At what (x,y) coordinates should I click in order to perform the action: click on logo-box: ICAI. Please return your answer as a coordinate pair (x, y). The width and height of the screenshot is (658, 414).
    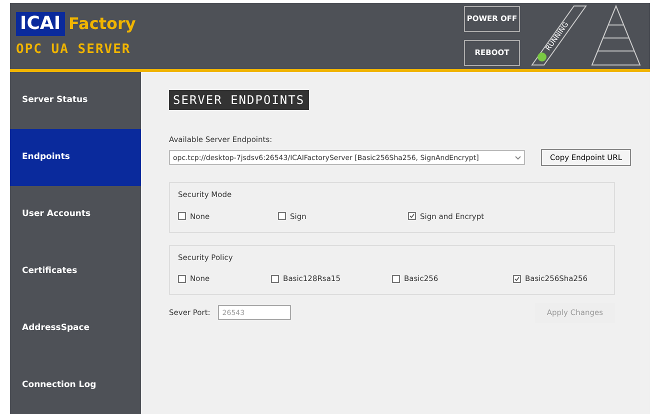
    Looking at the image, I should click on (40, 24).